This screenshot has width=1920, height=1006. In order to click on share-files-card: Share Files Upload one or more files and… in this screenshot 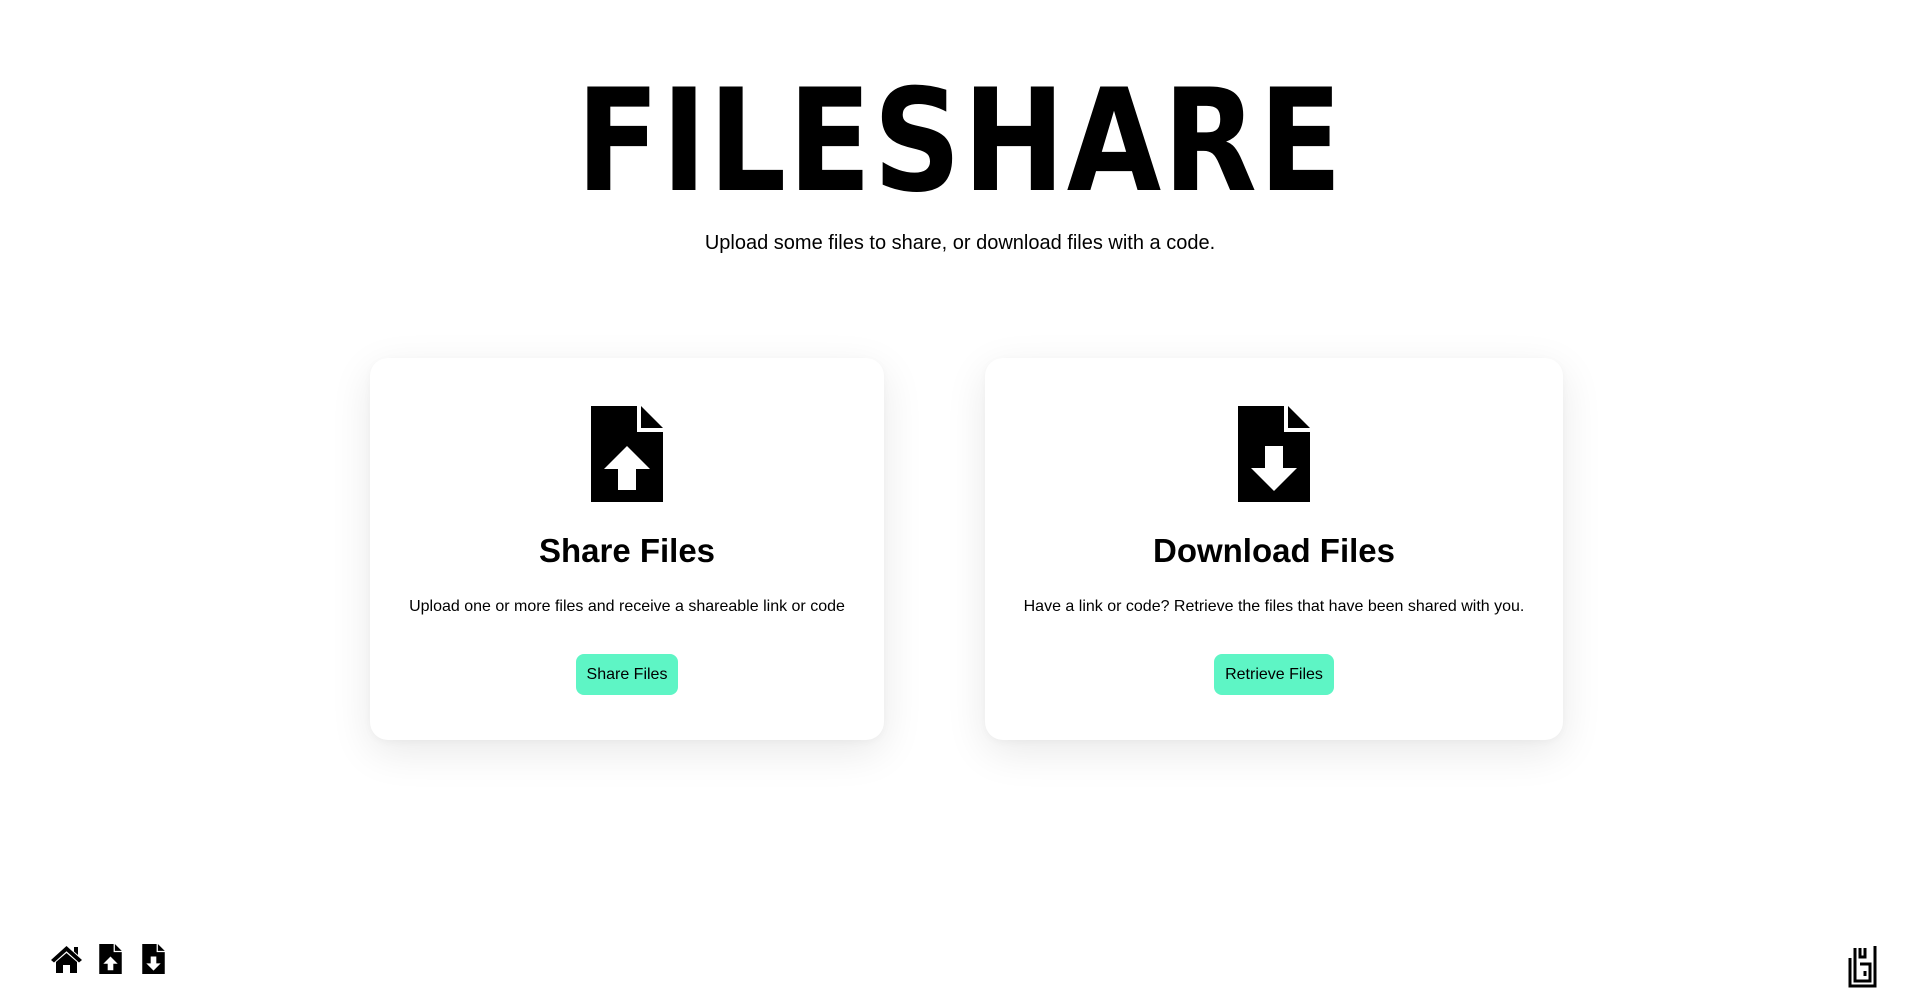, I will do `click(627, 549)`.